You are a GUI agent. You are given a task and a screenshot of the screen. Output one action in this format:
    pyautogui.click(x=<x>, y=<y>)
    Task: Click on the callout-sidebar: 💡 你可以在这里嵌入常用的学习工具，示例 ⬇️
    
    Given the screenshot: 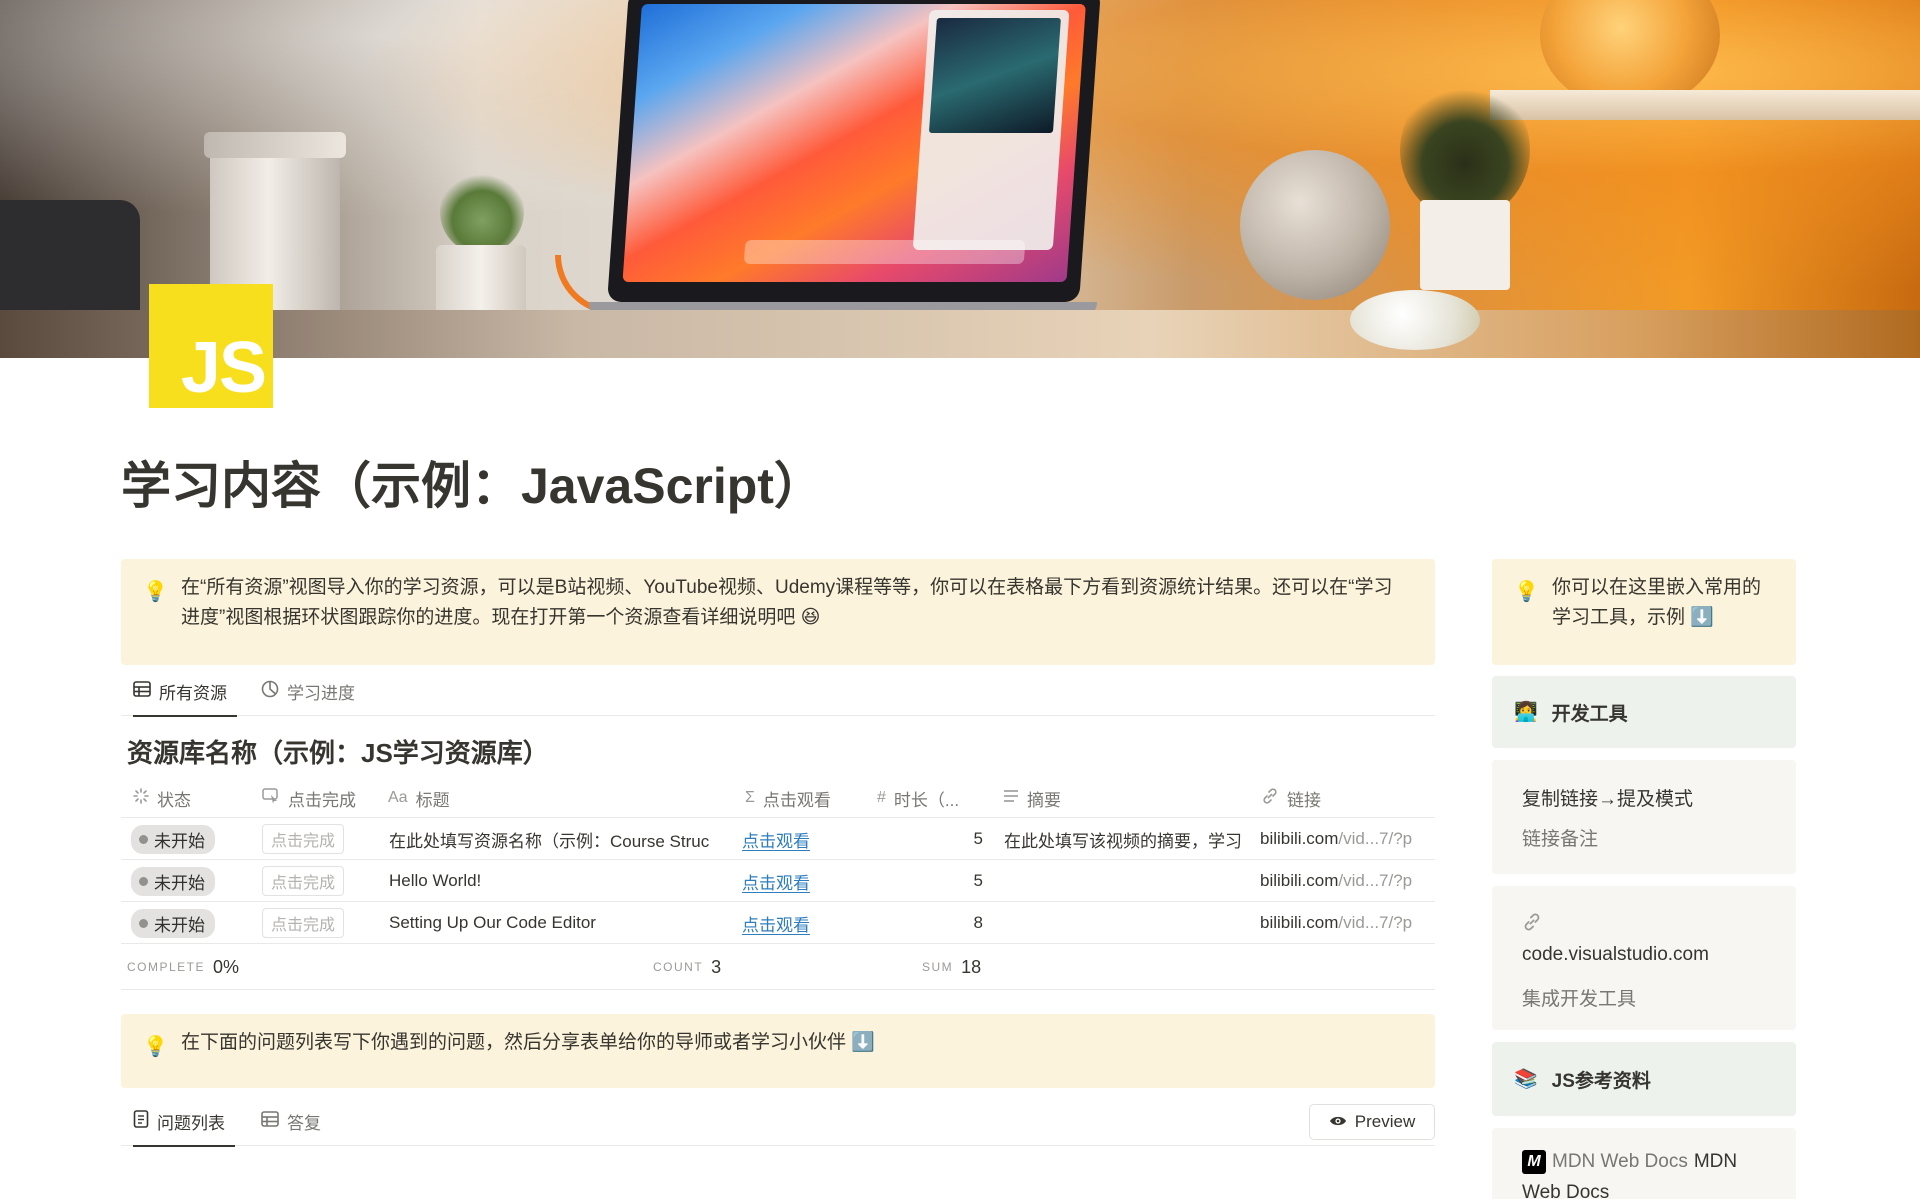 What is the action you would take?
    pyautogui.click(x=1644, y=612)
    